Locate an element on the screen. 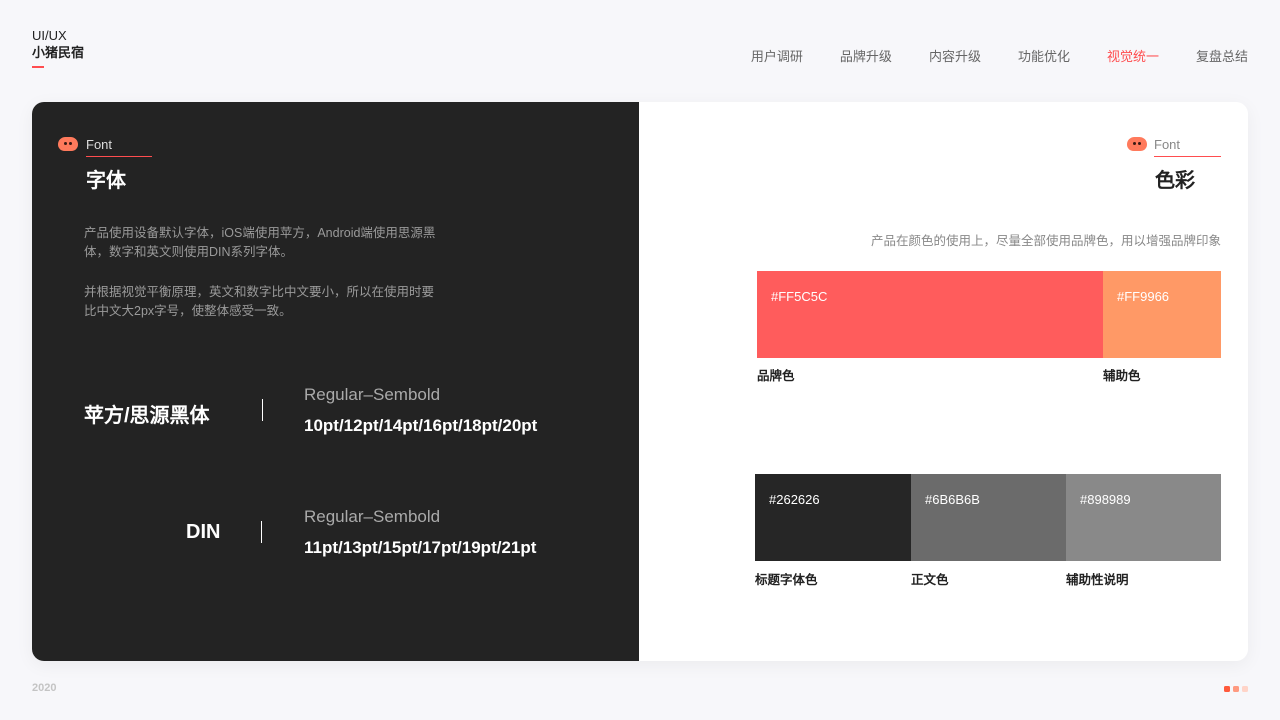  brand-underline is located at coordinates (38, 67).